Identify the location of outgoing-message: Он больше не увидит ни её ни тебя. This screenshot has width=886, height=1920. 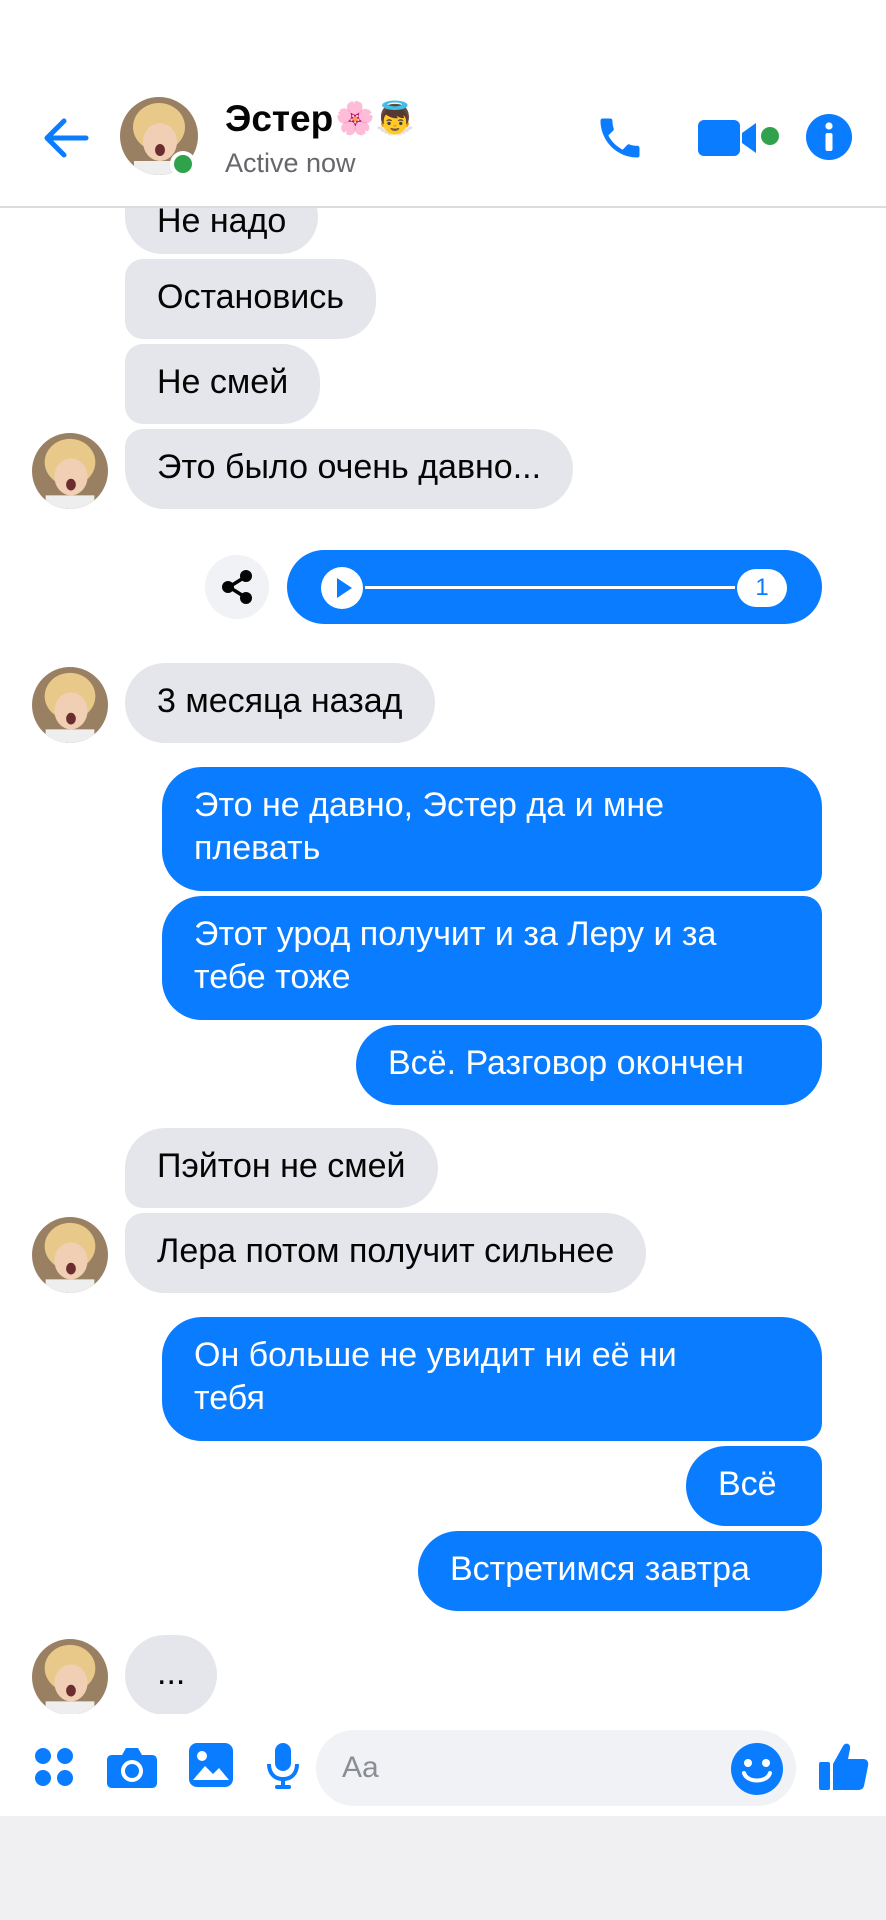
(492, 1379).